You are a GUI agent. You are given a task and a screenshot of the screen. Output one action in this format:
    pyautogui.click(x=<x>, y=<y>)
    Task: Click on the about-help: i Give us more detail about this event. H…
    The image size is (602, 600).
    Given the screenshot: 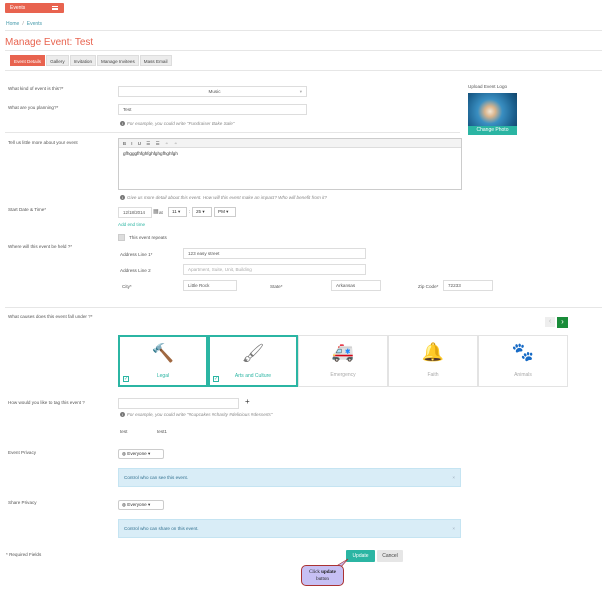 What is the action you would take?
    pyautogui.click(x=223, y=197)
    